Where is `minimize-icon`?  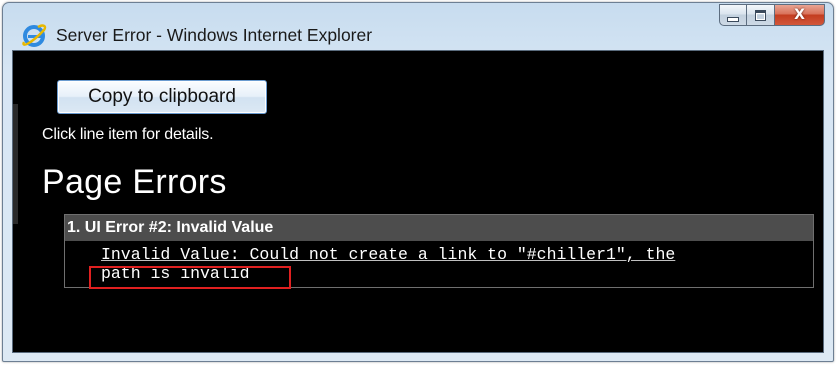
minimize-icon is located at coordinates (733, 19).